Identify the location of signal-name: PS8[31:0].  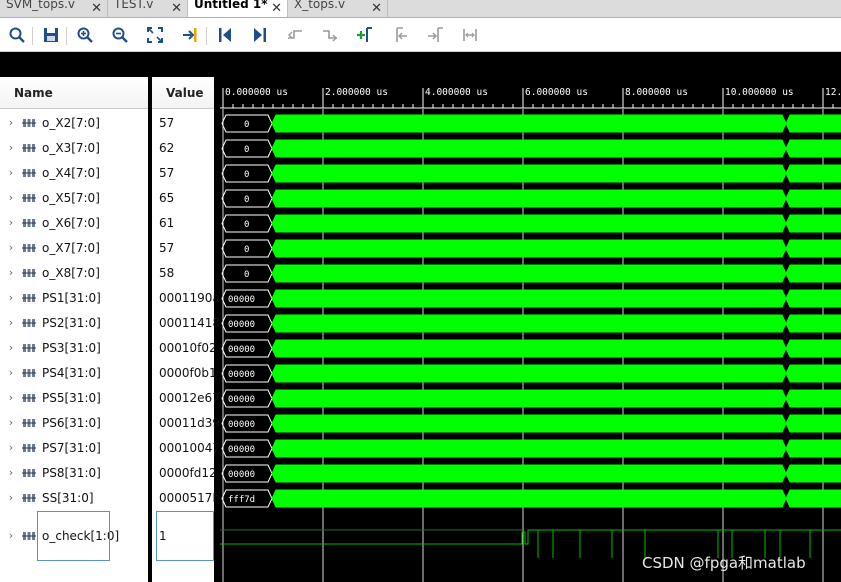
(71, 472).